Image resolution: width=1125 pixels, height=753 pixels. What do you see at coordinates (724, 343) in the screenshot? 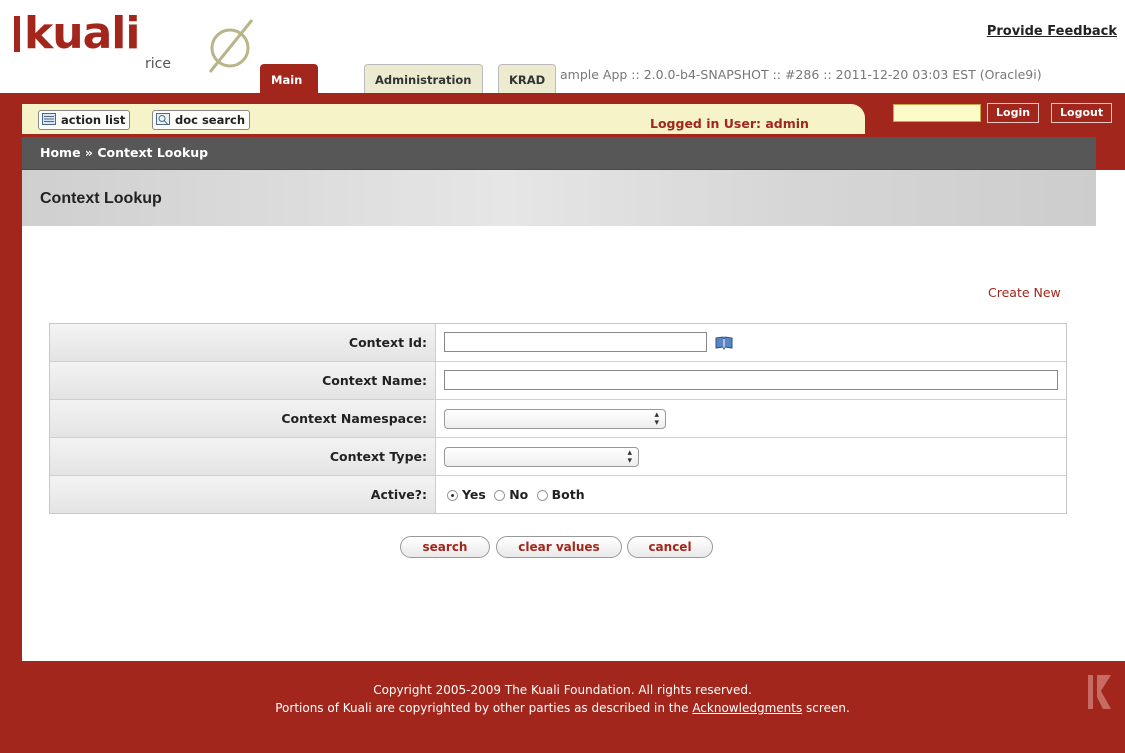
I see `lookup-book-icon` at bounding box center [724, 343].